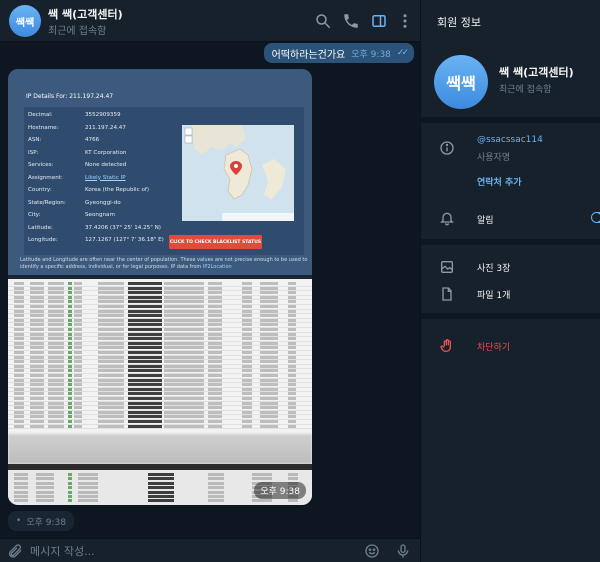 This screenshot has width=600, height=562. I want to click on microphone-icon, so click(403, 551).